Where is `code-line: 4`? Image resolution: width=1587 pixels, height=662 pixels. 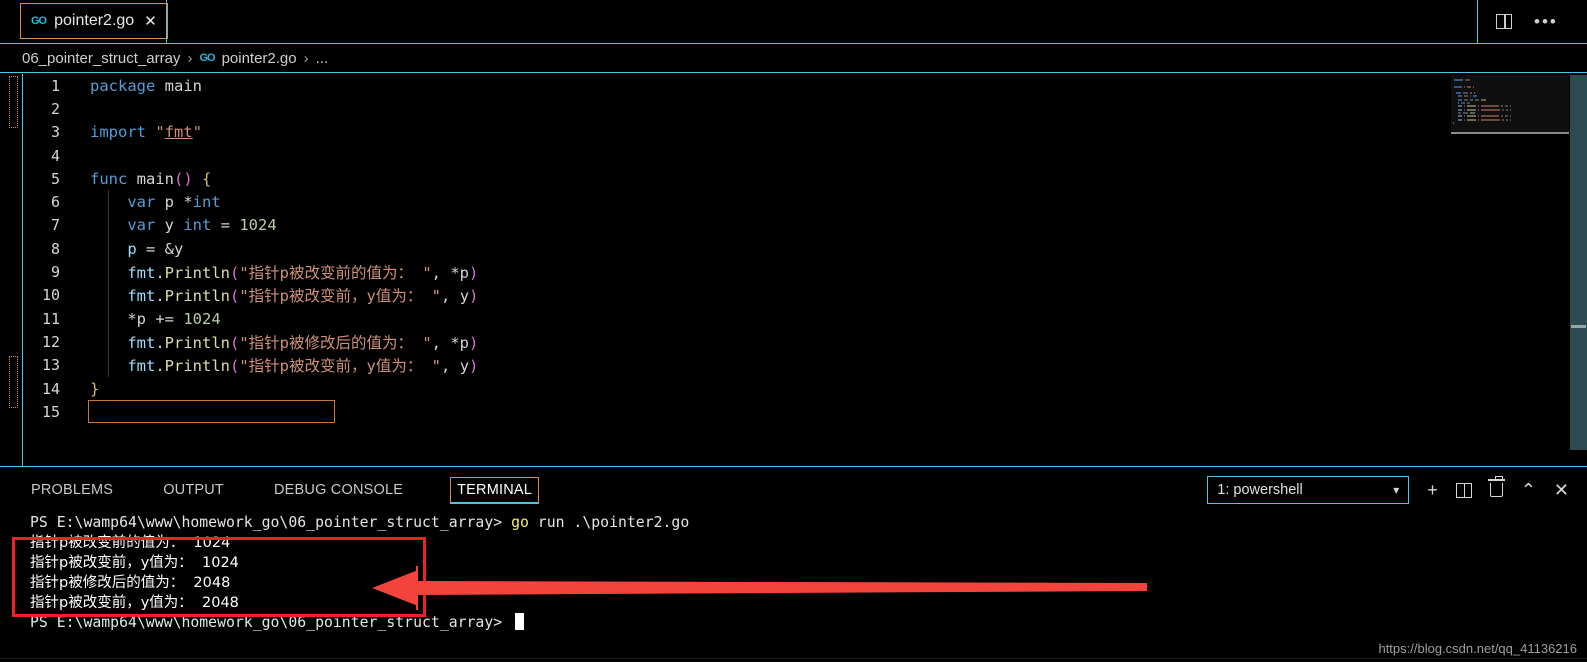 code-line: 4 is located at coordinates (239, 155).